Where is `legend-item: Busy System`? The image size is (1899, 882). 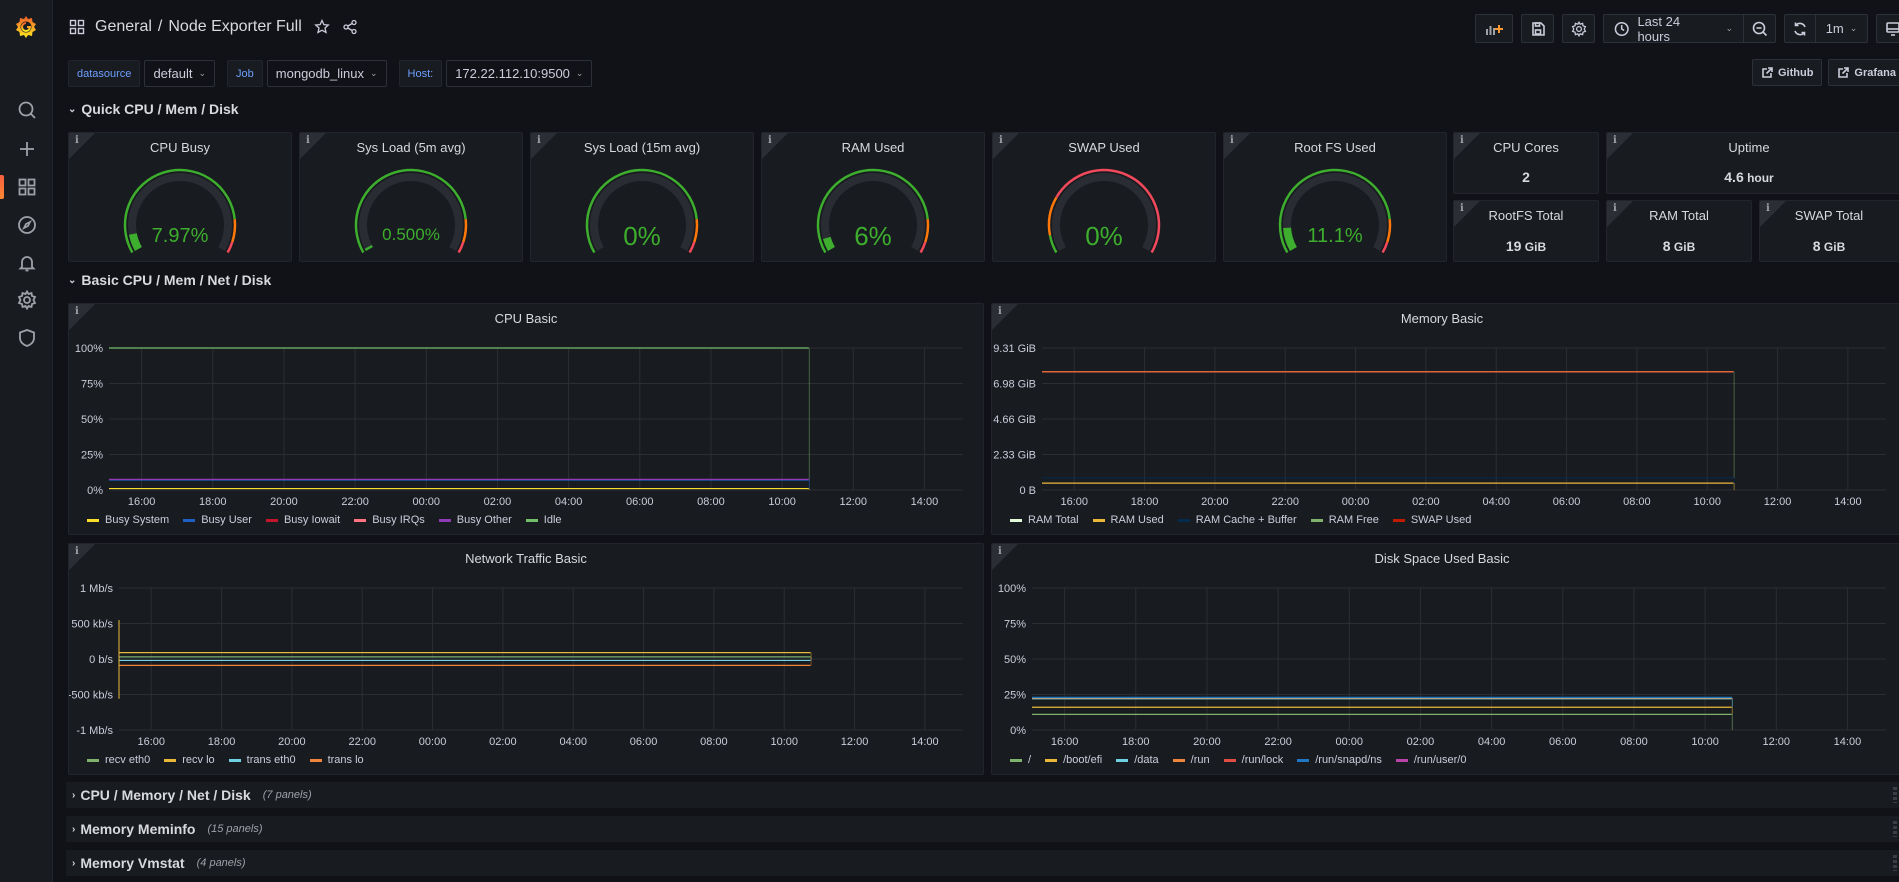
legend-item: Busy System is located at coordinates (128, 520).